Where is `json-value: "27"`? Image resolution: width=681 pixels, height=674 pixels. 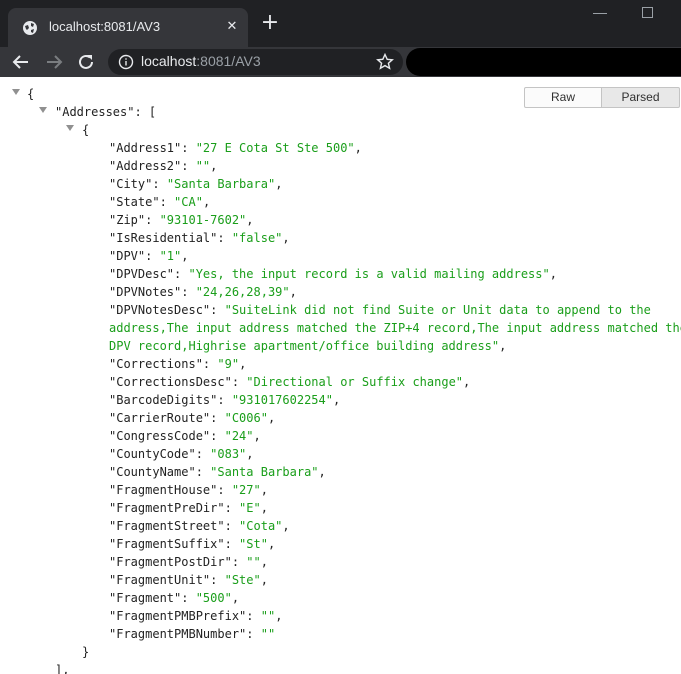
json-value: "27" is located at coordinates (246, 490).